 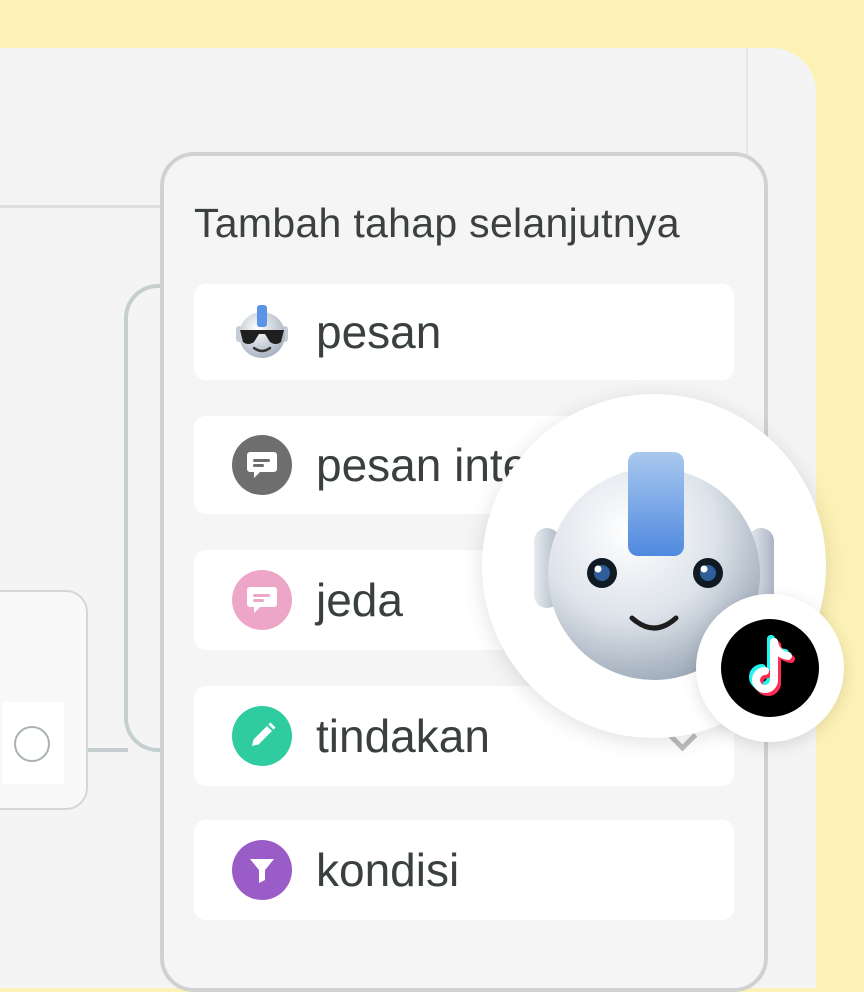 I want to click on step-option-kondisi: kondisi, so click(x=464, y=870).